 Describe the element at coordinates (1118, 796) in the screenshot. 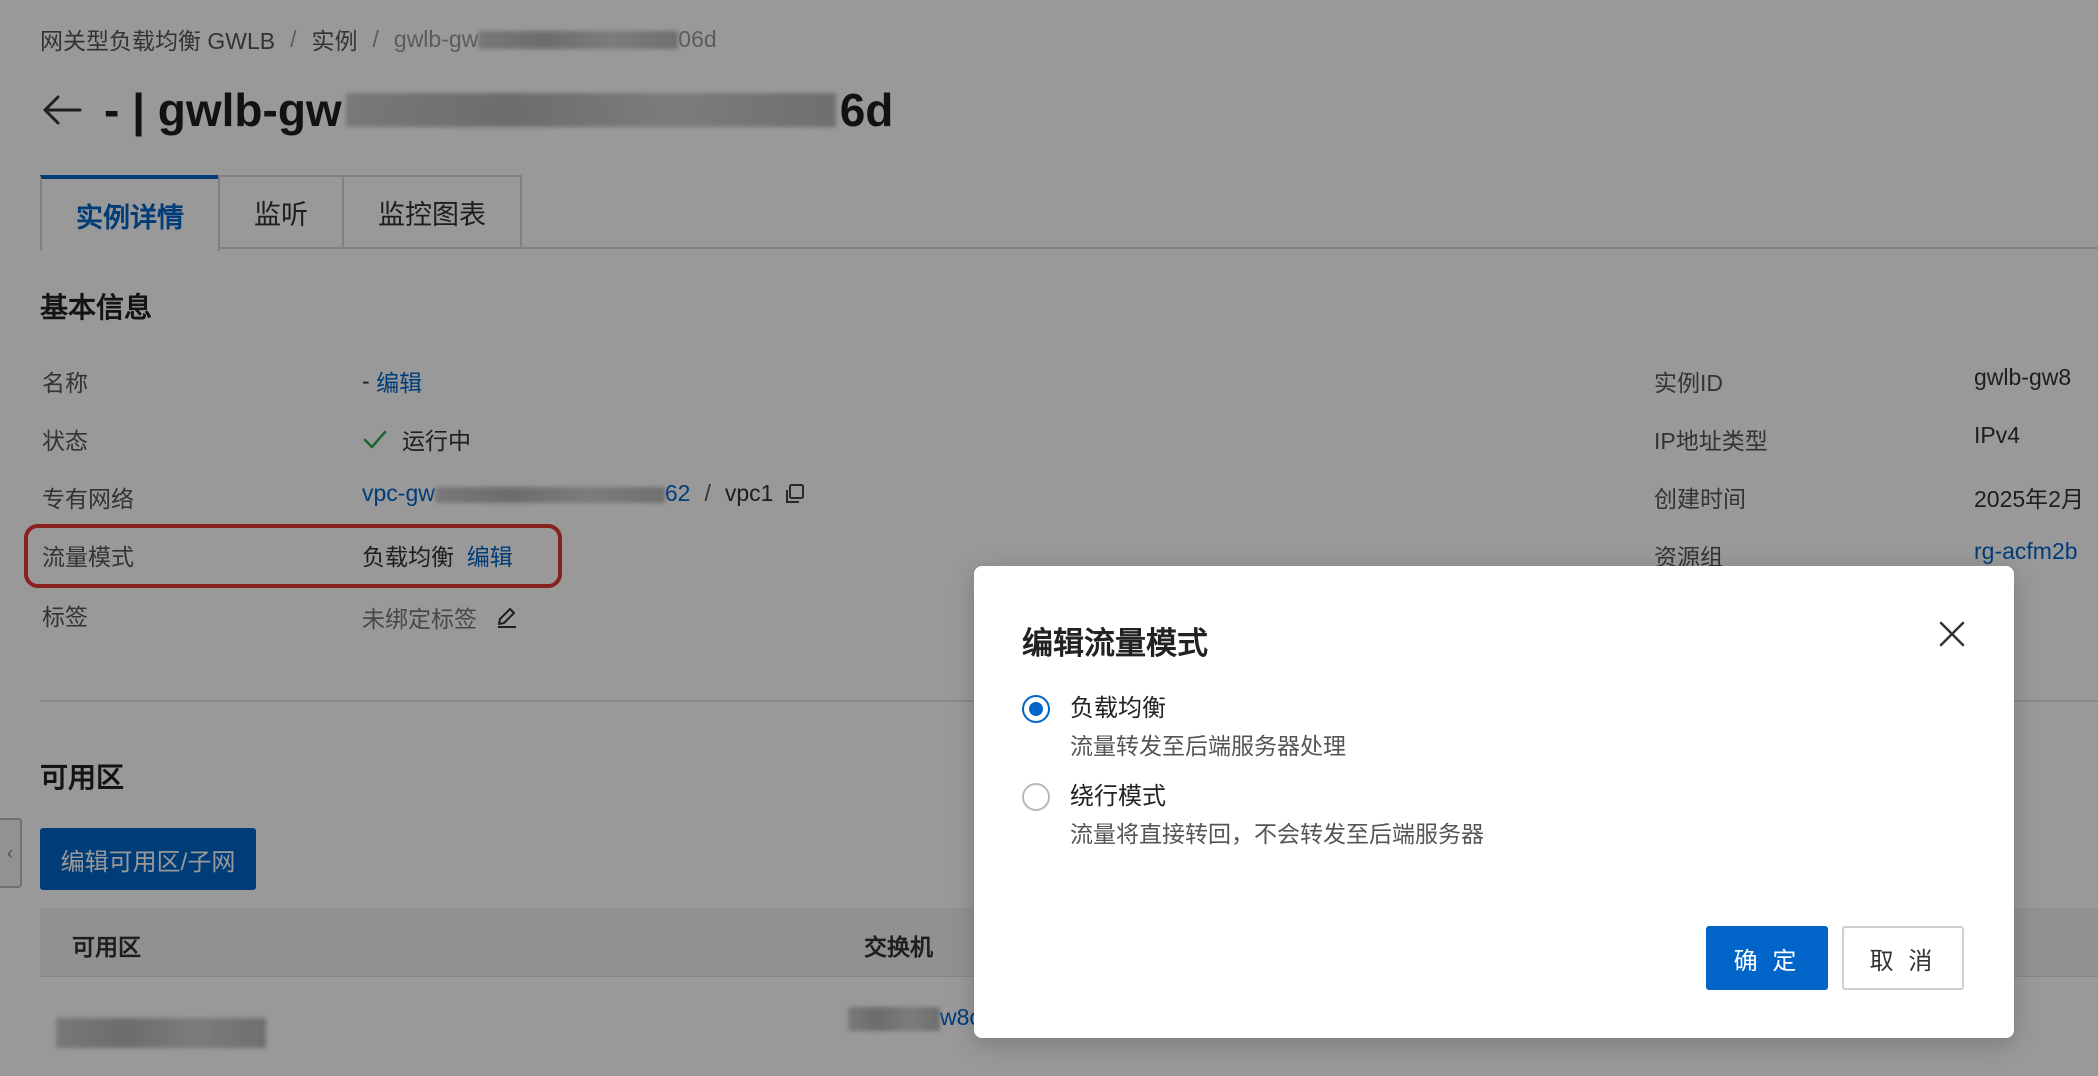

I see `option-label: 绕行模式` at that location.